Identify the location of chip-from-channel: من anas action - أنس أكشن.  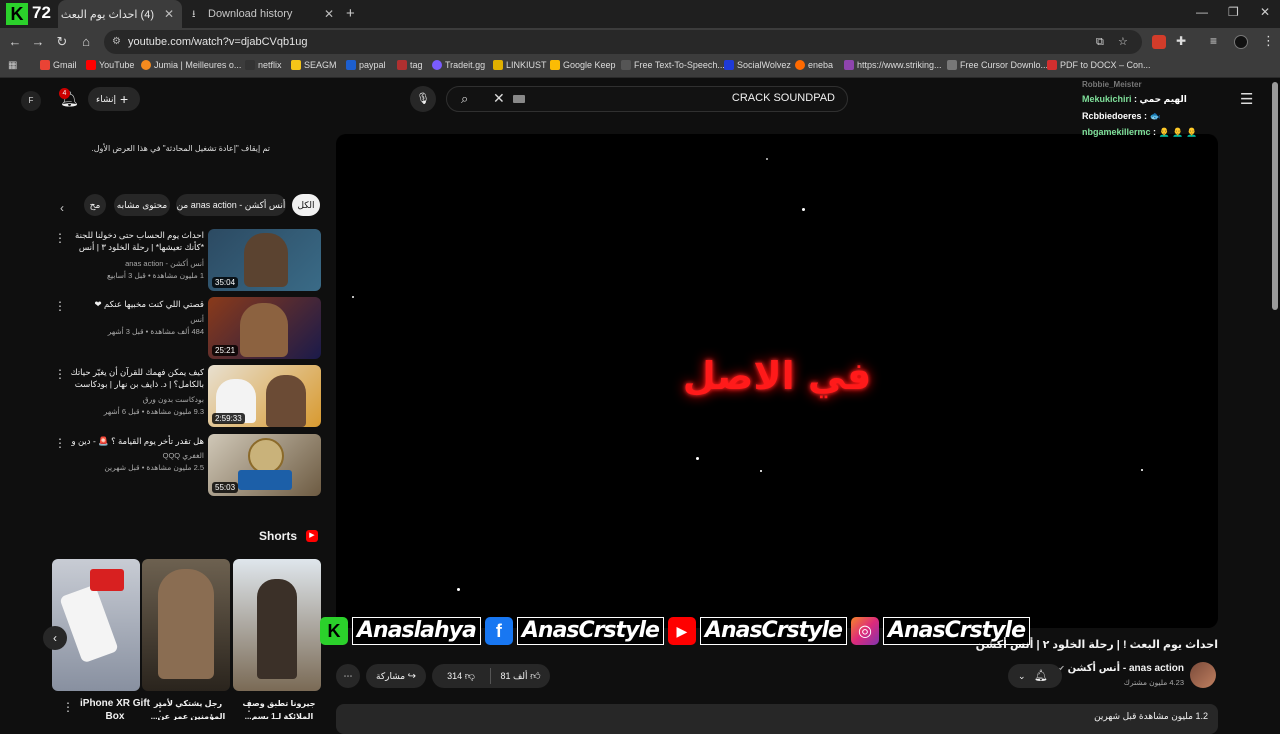
(231, 205).